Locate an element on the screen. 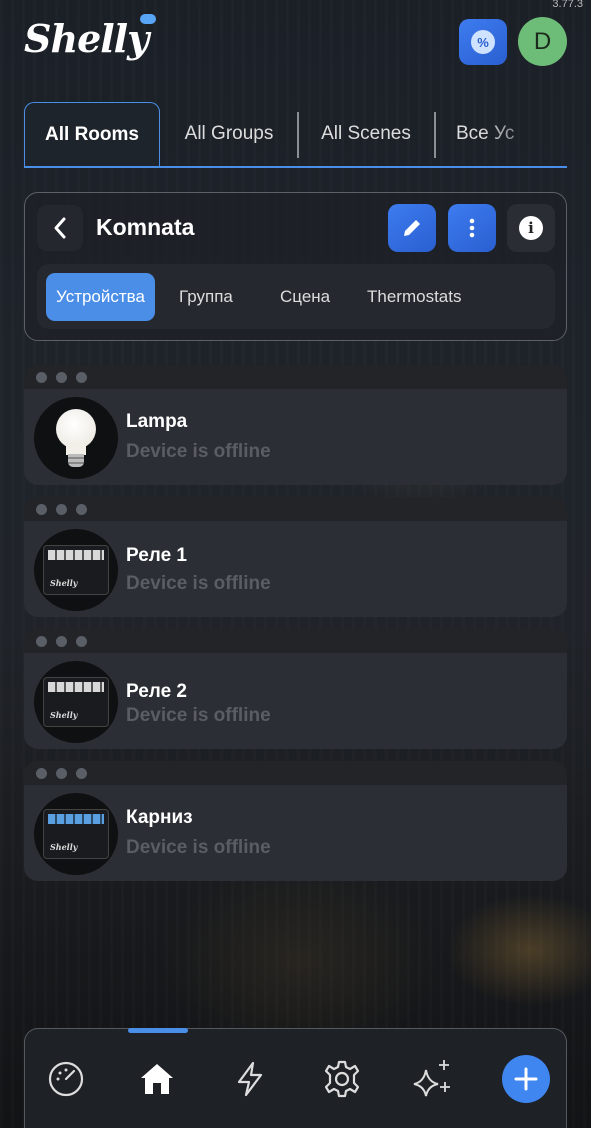 The width and height of the screenshot is (591, 1128). more-options-button is located at coordinates (472, 228).